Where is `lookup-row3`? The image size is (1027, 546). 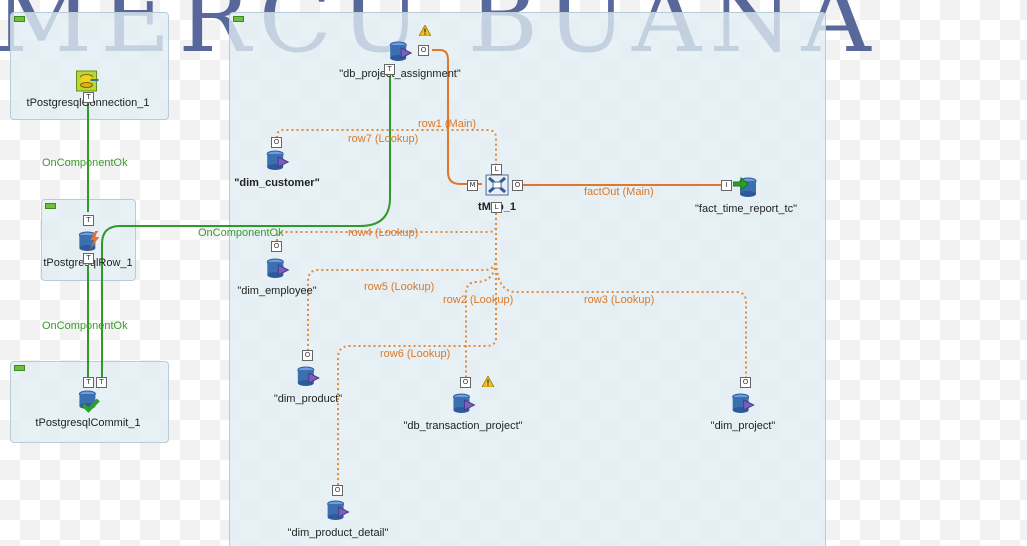 lookup-row3 is located at coordinates (621, 319).